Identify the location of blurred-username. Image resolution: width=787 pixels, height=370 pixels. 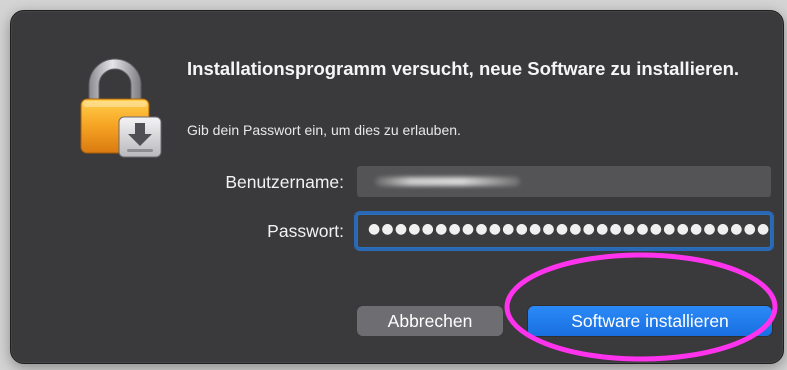
(447, 181).